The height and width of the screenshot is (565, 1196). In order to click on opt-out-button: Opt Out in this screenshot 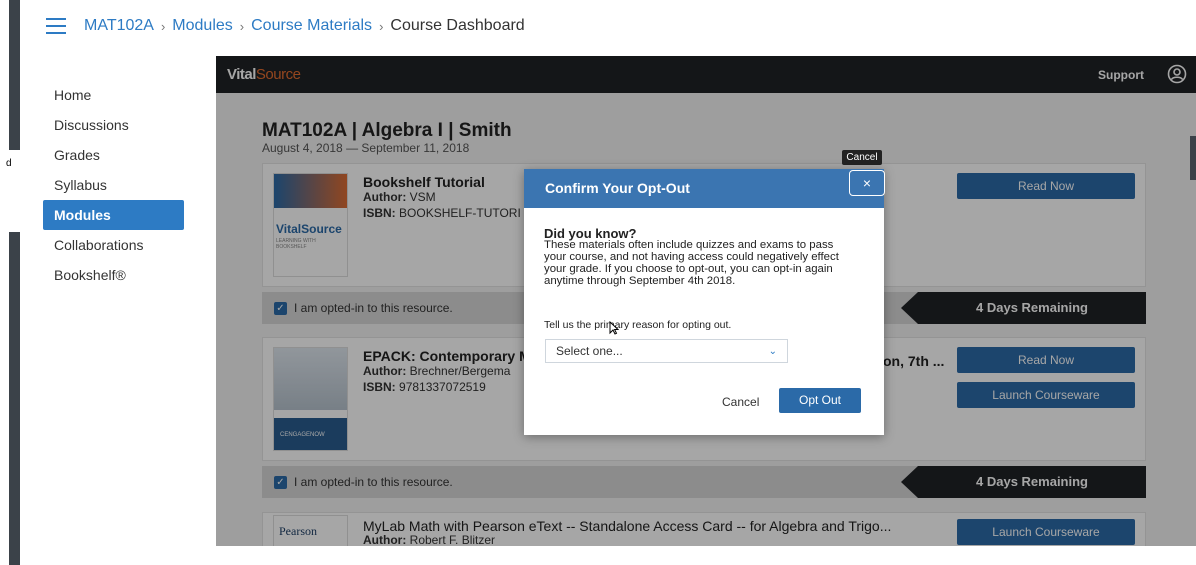, I will do `click(820, 400)`.